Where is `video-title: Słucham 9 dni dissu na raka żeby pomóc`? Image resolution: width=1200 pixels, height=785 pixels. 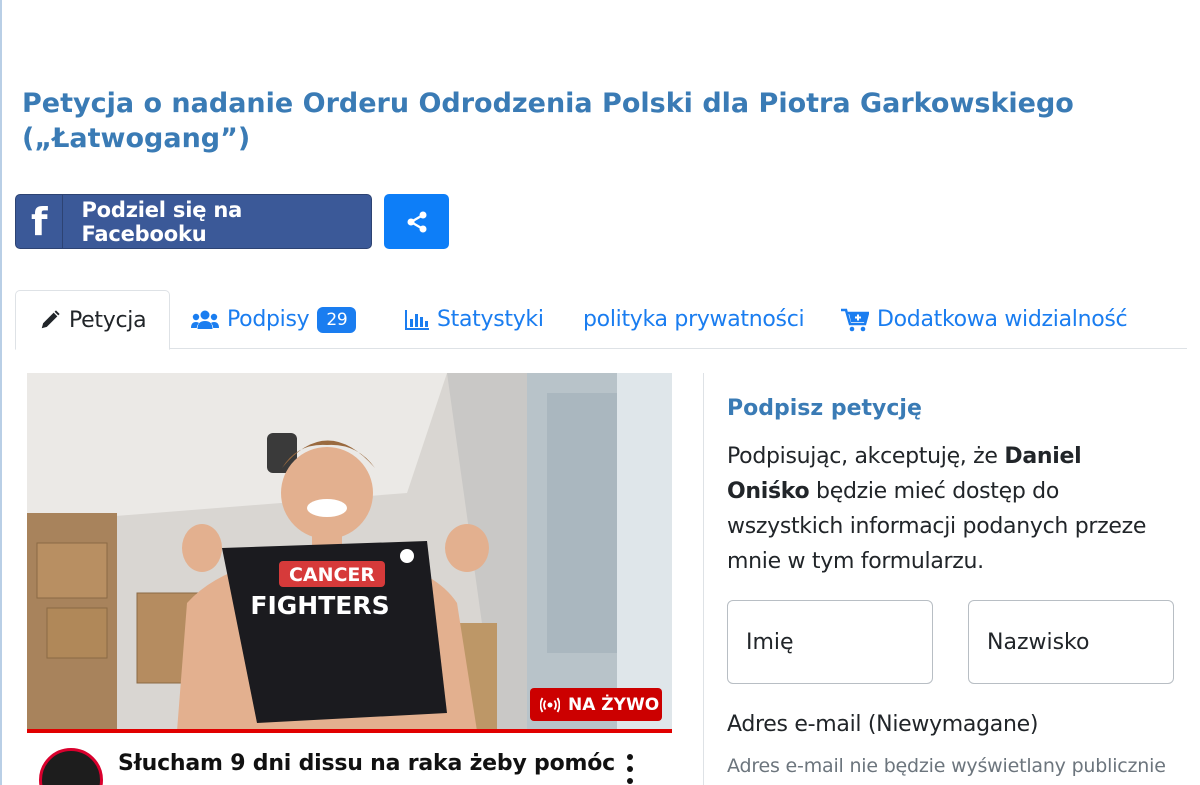
video-title: Słucham 9 dni dissu na raka żeby pomóc is located at coordinates (366, 763).